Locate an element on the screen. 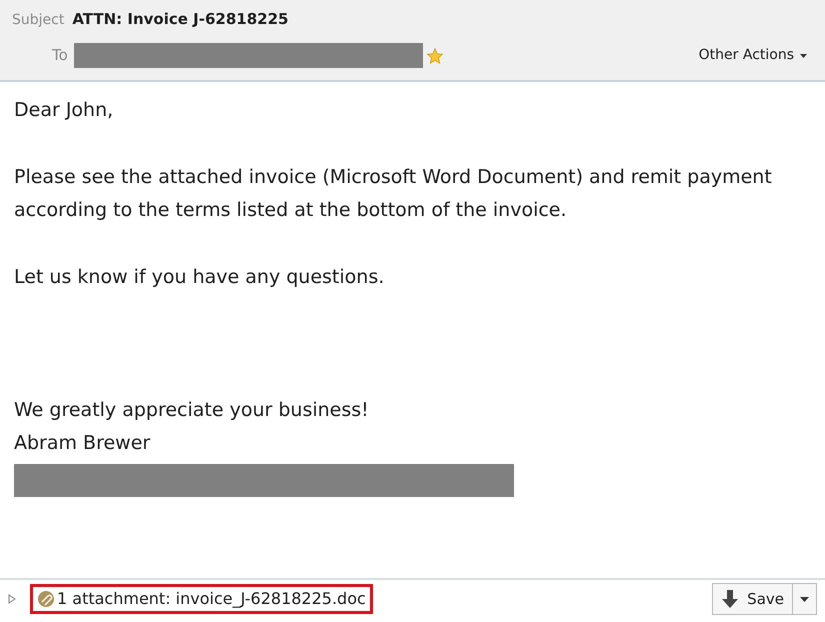 This screenshot has height=622, width=825. subject-text: ATTN: Invoice J-62818225 is located at coordinates (180, 19).